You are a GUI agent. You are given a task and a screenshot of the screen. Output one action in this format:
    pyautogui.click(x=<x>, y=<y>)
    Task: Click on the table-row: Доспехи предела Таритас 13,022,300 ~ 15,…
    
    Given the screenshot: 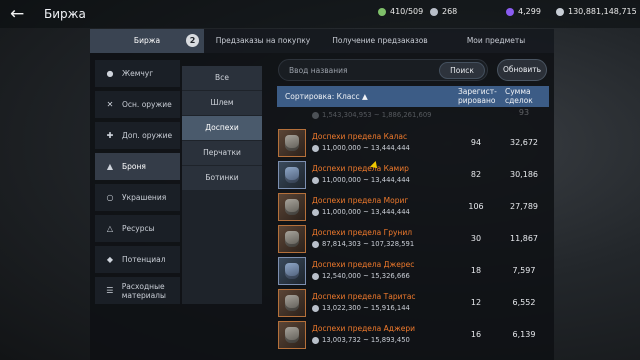 What is the action you would take?
    pyautogui.click(x=413, y=303)
    